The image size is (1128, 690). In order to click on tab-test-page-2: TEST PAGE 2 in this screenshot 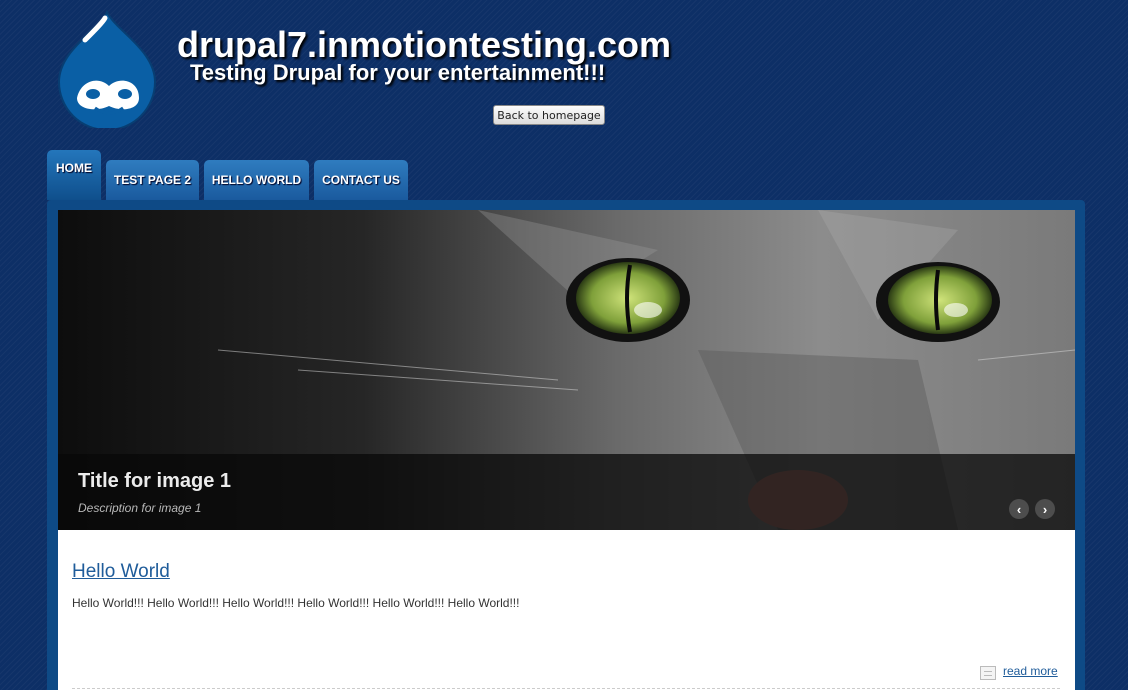, I will do `click(152, 180)`.